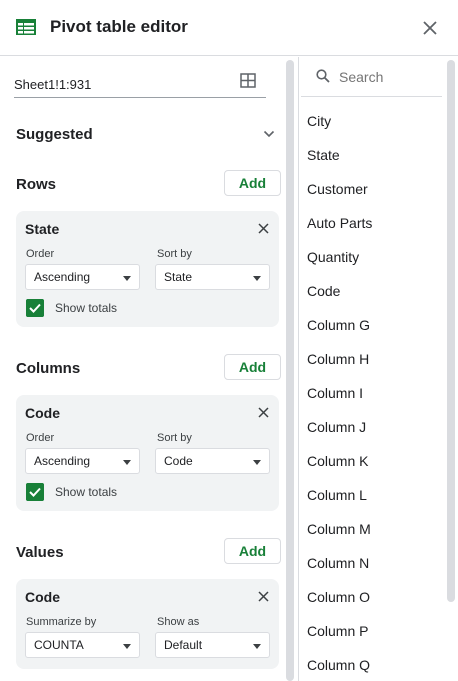  Describe the element at coordinates (337, 495) in the screenshot. I see `field-item: Column L` at that location.